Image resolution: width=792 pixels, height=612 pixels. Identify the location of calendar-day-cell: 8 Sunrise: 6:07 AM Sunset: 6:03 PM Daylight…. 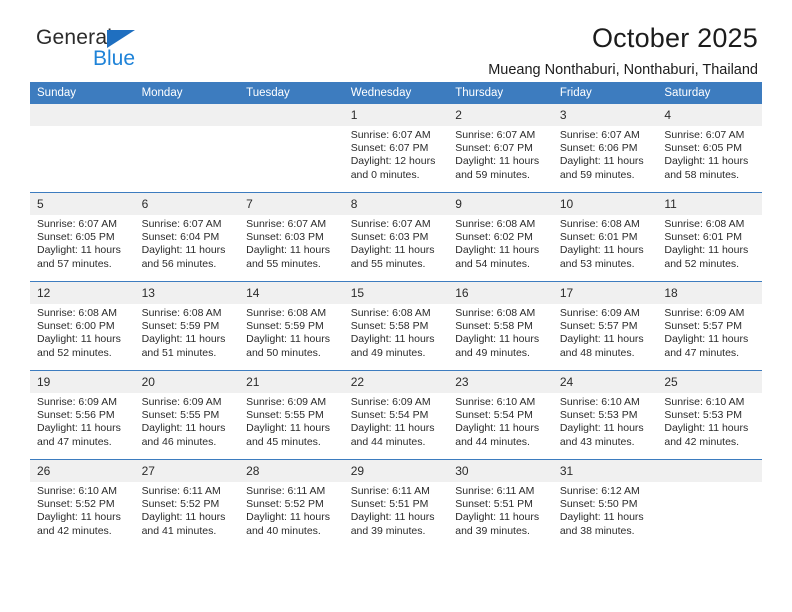
(396, 237).